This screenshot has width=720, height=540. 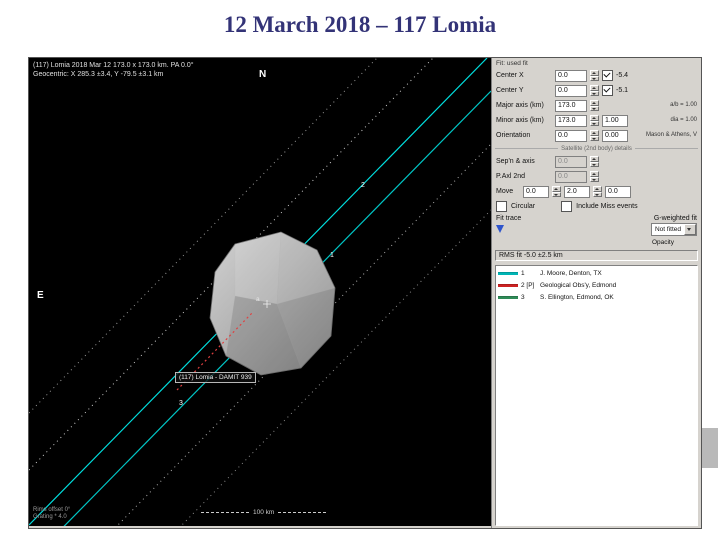 I want to click on plot-corner-note: Rims offset 0° Grating * 4.0, so click(x=51, y=514).